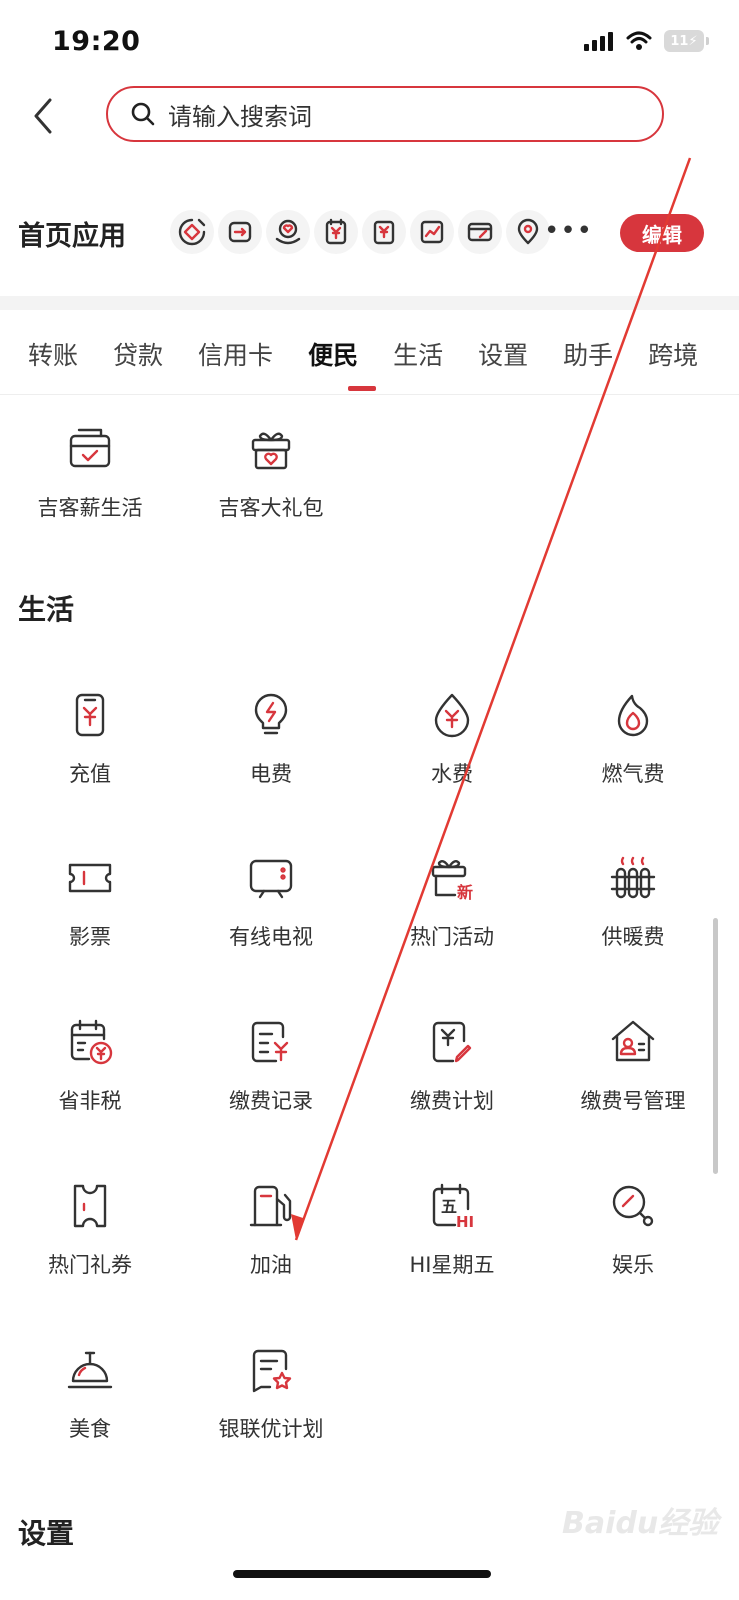  What do you see at coordinates (633, 937) in the screenshot?
I see `grid-item-label: 供暖费` at bounding box center [633, 937].